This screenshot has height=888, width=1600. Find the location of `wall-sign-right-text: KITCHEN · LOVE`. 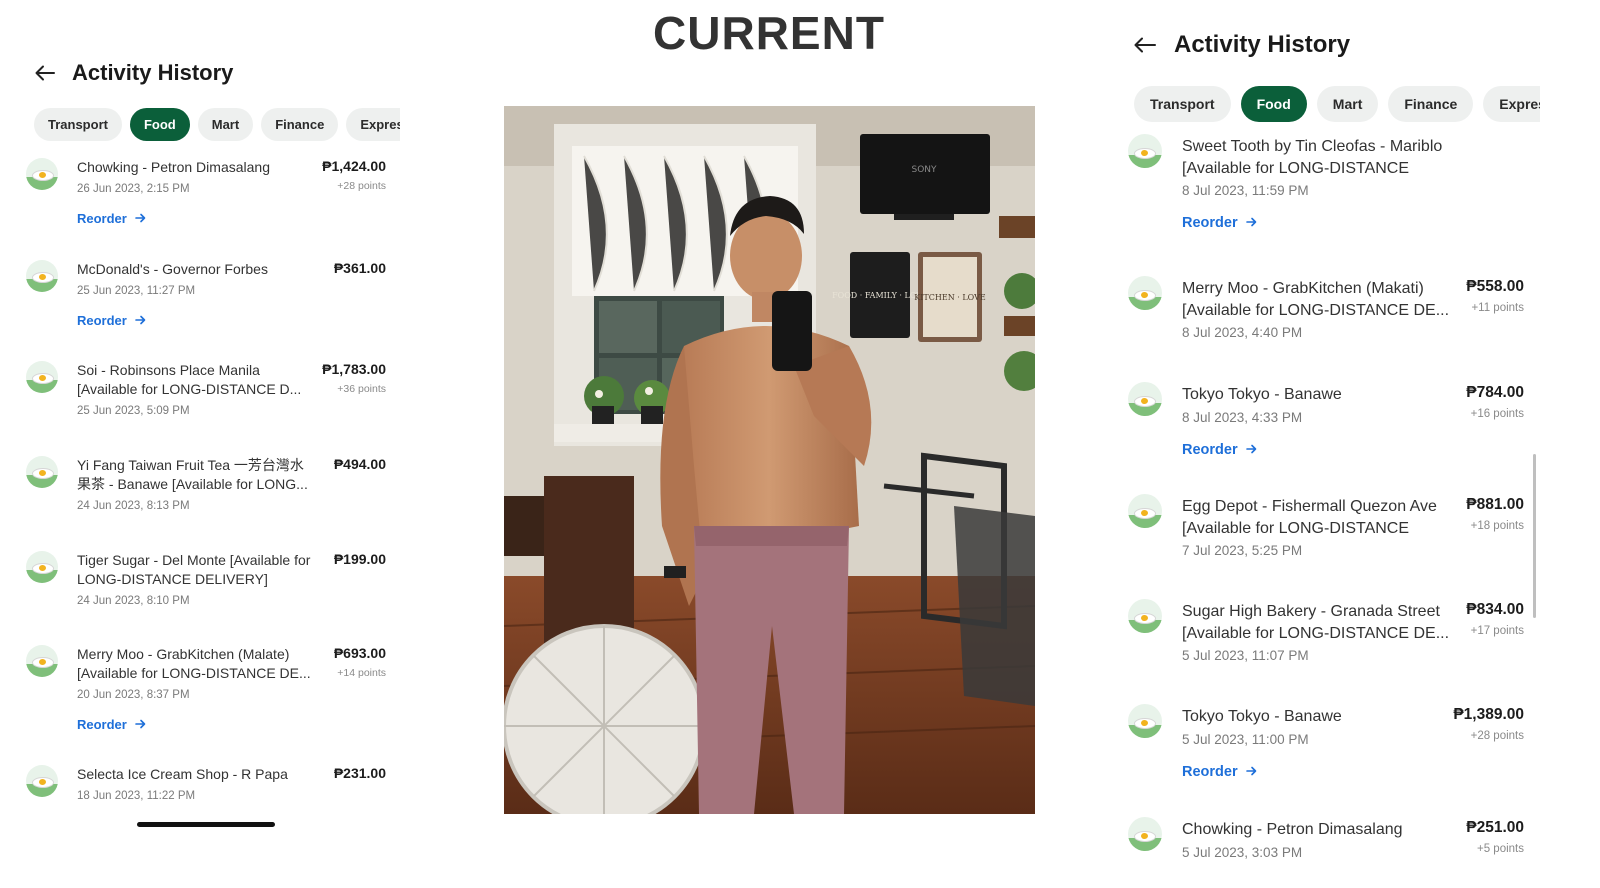

wall-sign-right-text: KITCHEN · LOVE is located at coordinates (950, 297).